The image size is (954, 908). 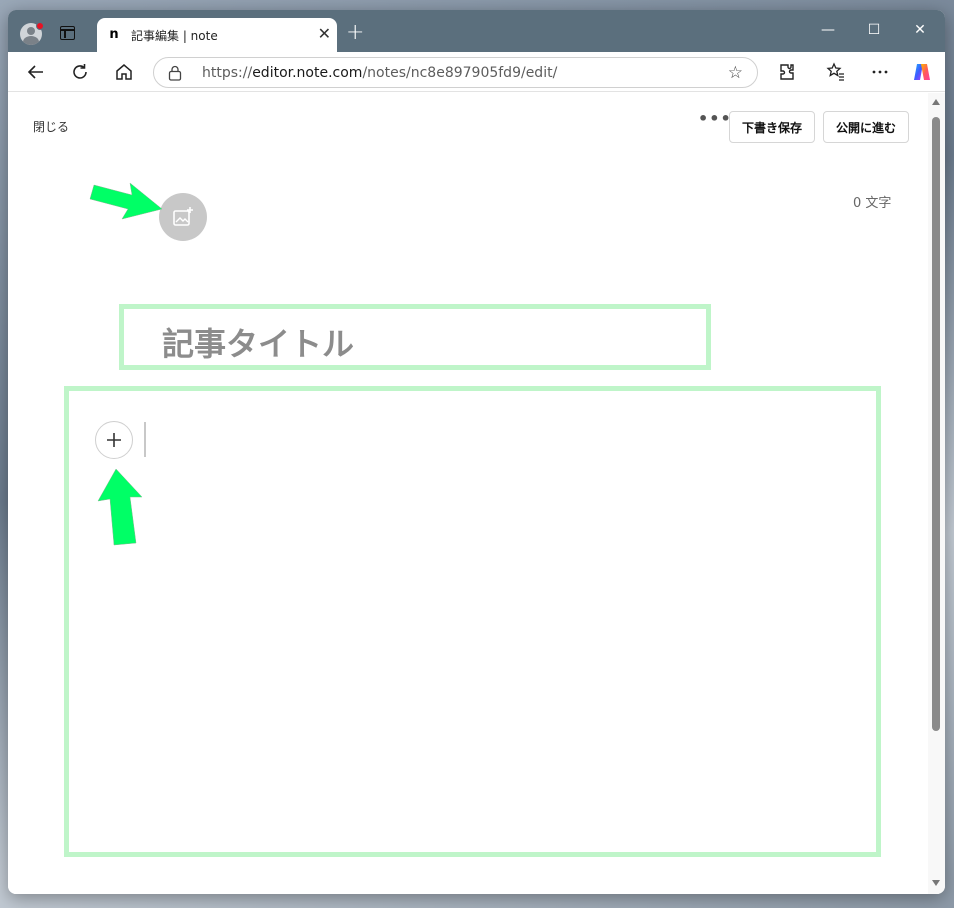 I want to click on tab-note-editor: n 記事編集 | note ✕, so click(x=217, y=35).